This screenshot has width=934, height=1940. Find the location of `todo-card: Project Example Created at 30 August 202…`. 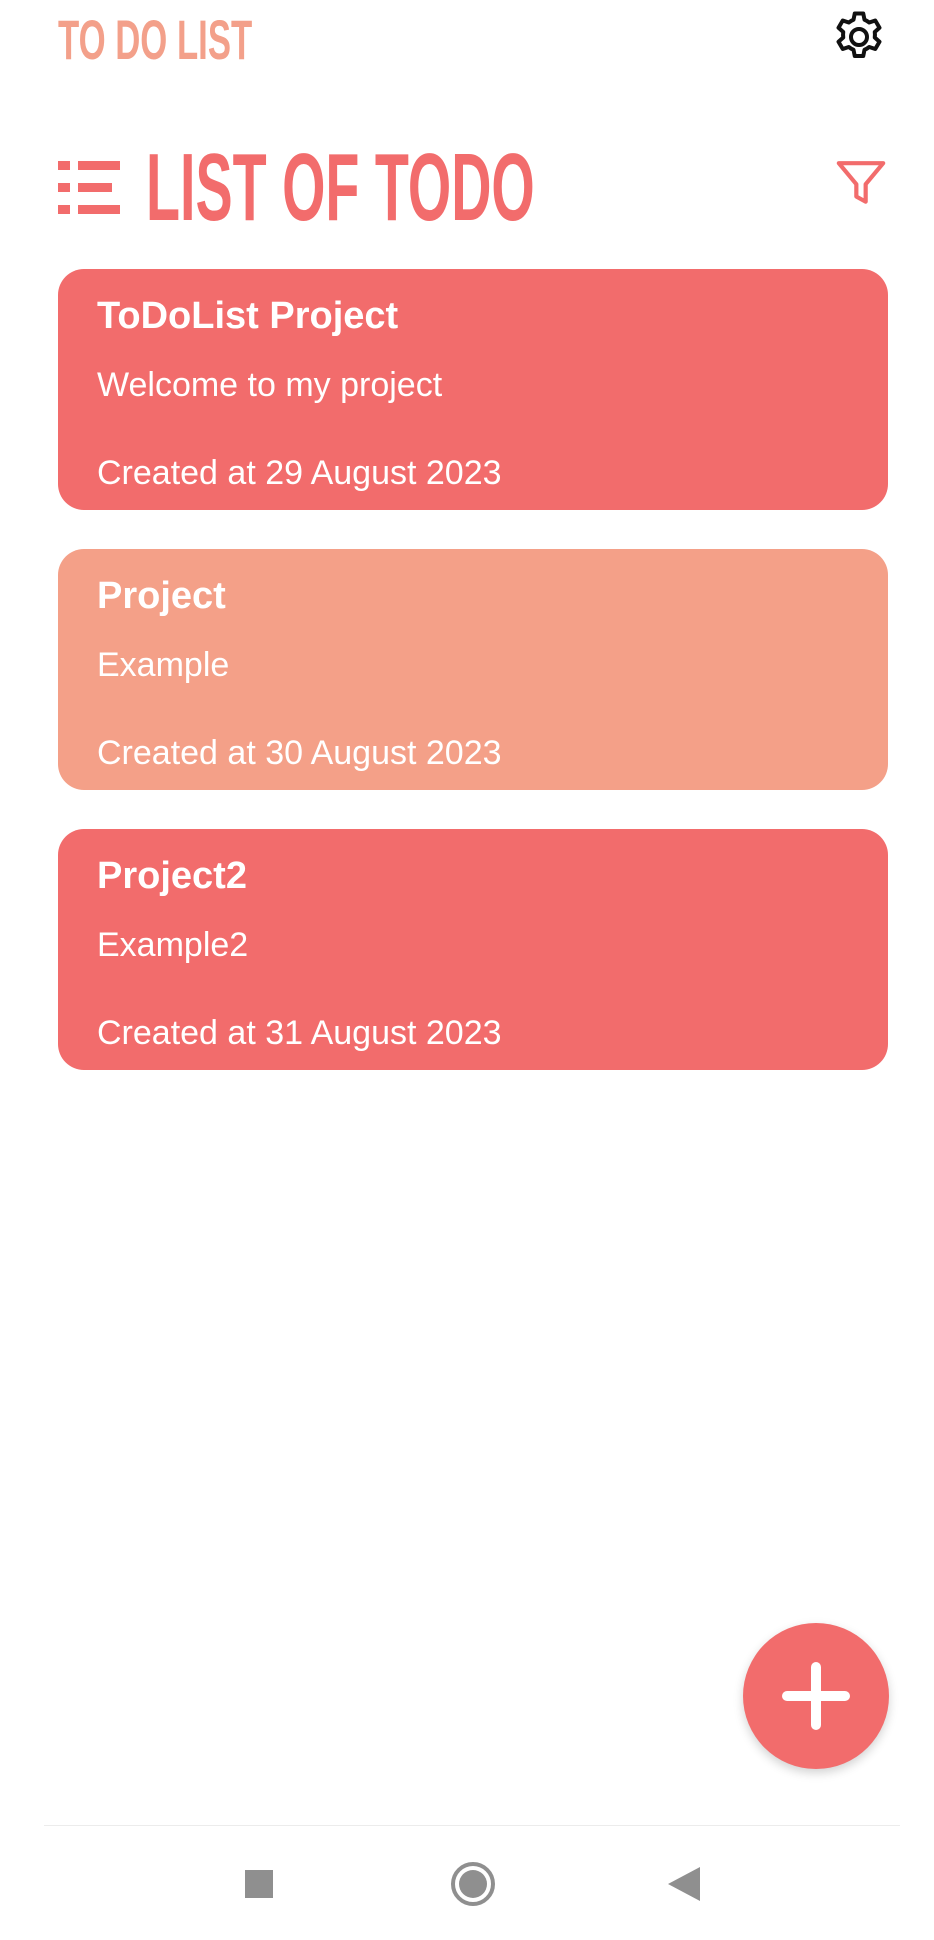

todo-card: Project Example Created at 30 August 202… is located at coordinates (473, 669).